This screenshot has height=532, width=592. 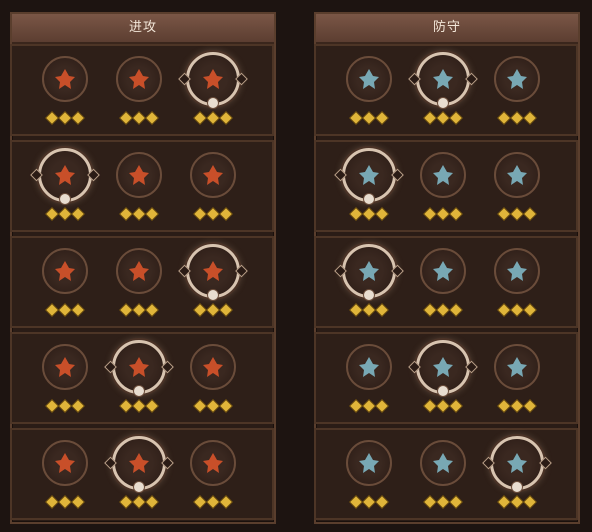 I want to click on swirl-icon, so click(x=369, y=367).